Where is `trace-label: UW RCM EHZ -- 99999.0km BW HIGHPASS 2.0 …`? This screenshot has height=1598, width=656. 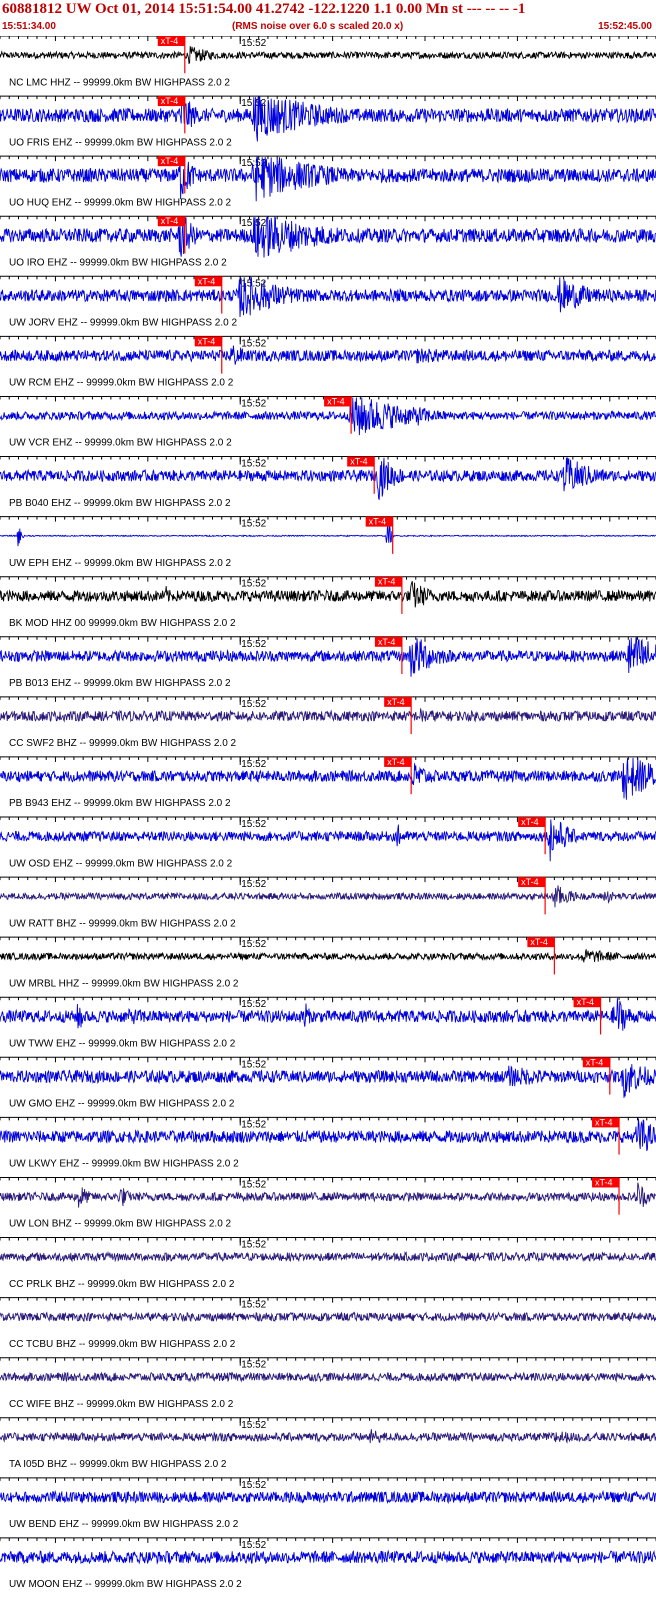 trace-label: UW RCM EHZ -- 99999.0km BW HIGHPASS 2.0 … is located at coordinates (121, 383).